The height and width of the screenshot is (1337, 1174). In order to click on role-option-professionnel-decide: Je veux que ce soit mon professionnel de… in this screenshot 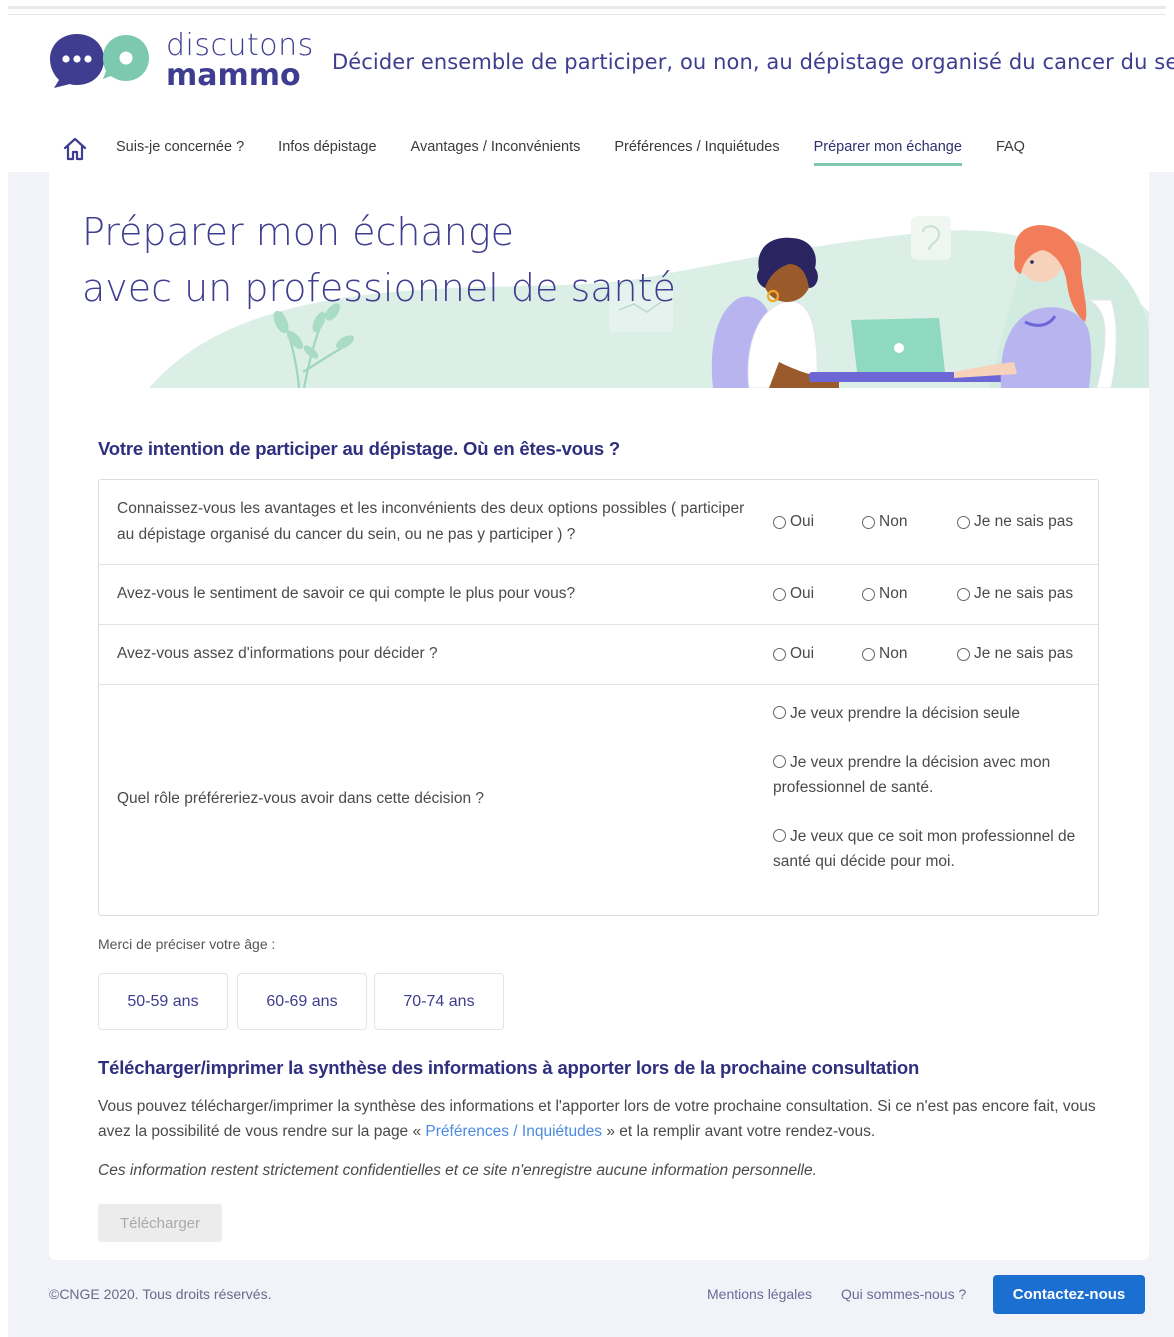, I will do `click(925, 849)`.